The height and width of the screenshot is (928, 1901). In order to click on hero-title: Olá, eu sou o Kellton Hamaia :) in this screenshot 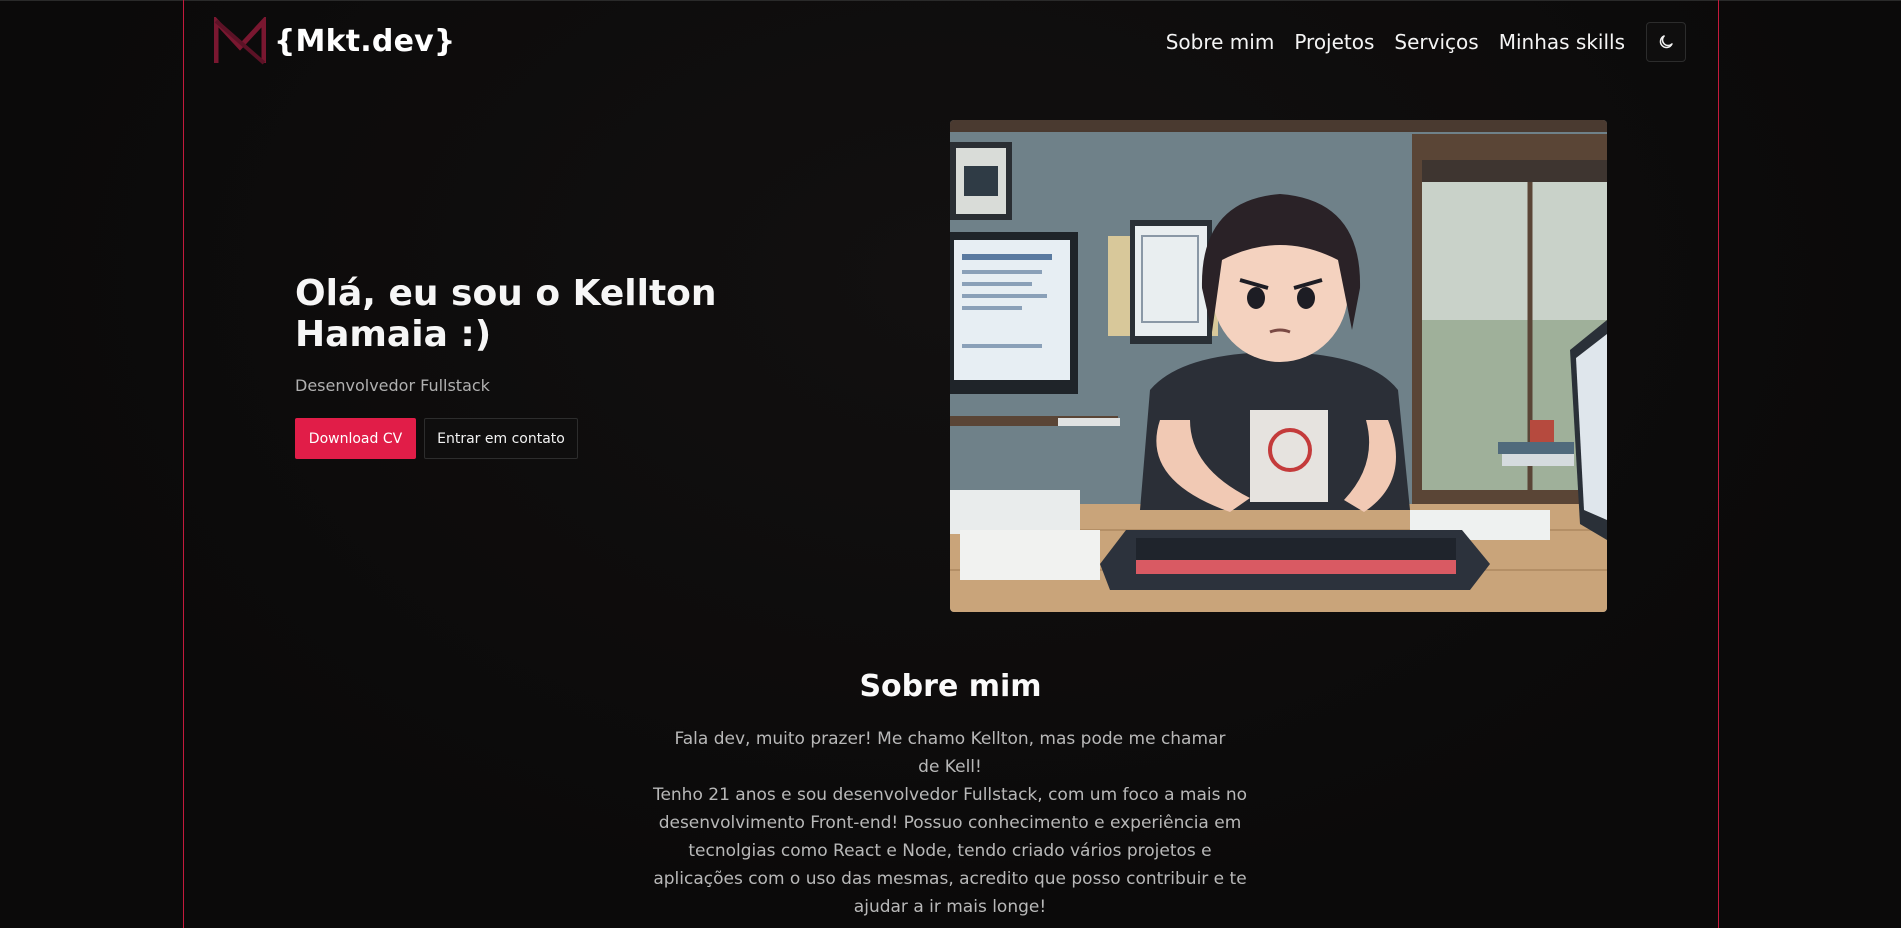, I will do `click(506, 314)`.